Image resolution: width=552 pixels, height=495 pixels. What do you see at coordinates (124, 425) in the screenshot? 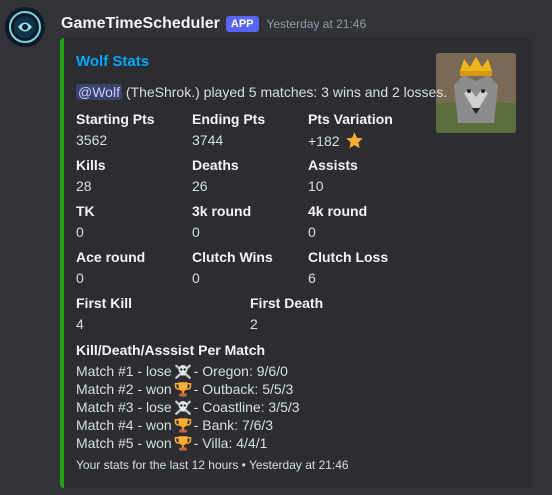
I see `match-result-text: Match #4 - won` at bounding box center [124, 425].